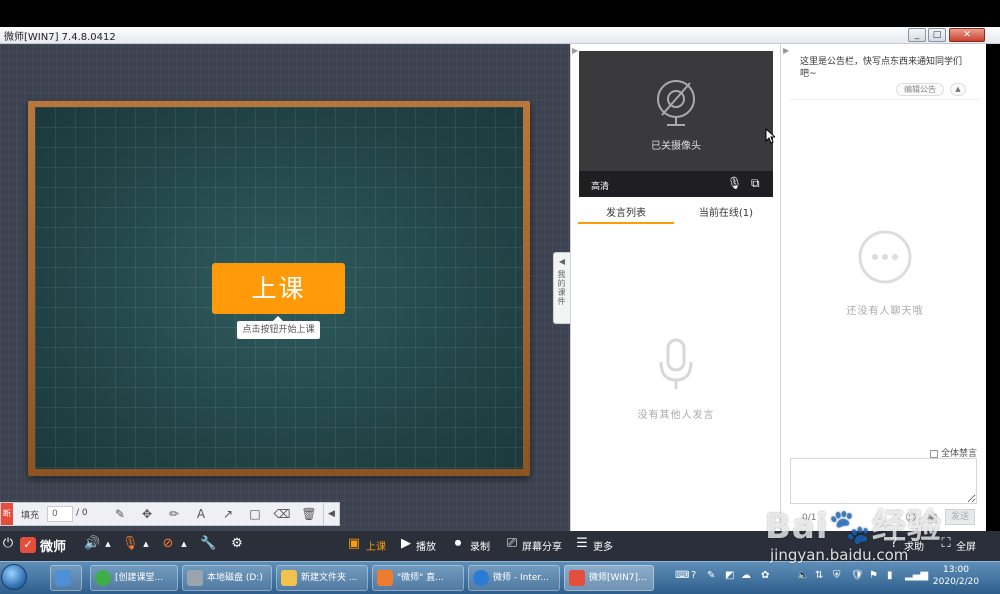  I want to click on chat-input, so click(883, 481).